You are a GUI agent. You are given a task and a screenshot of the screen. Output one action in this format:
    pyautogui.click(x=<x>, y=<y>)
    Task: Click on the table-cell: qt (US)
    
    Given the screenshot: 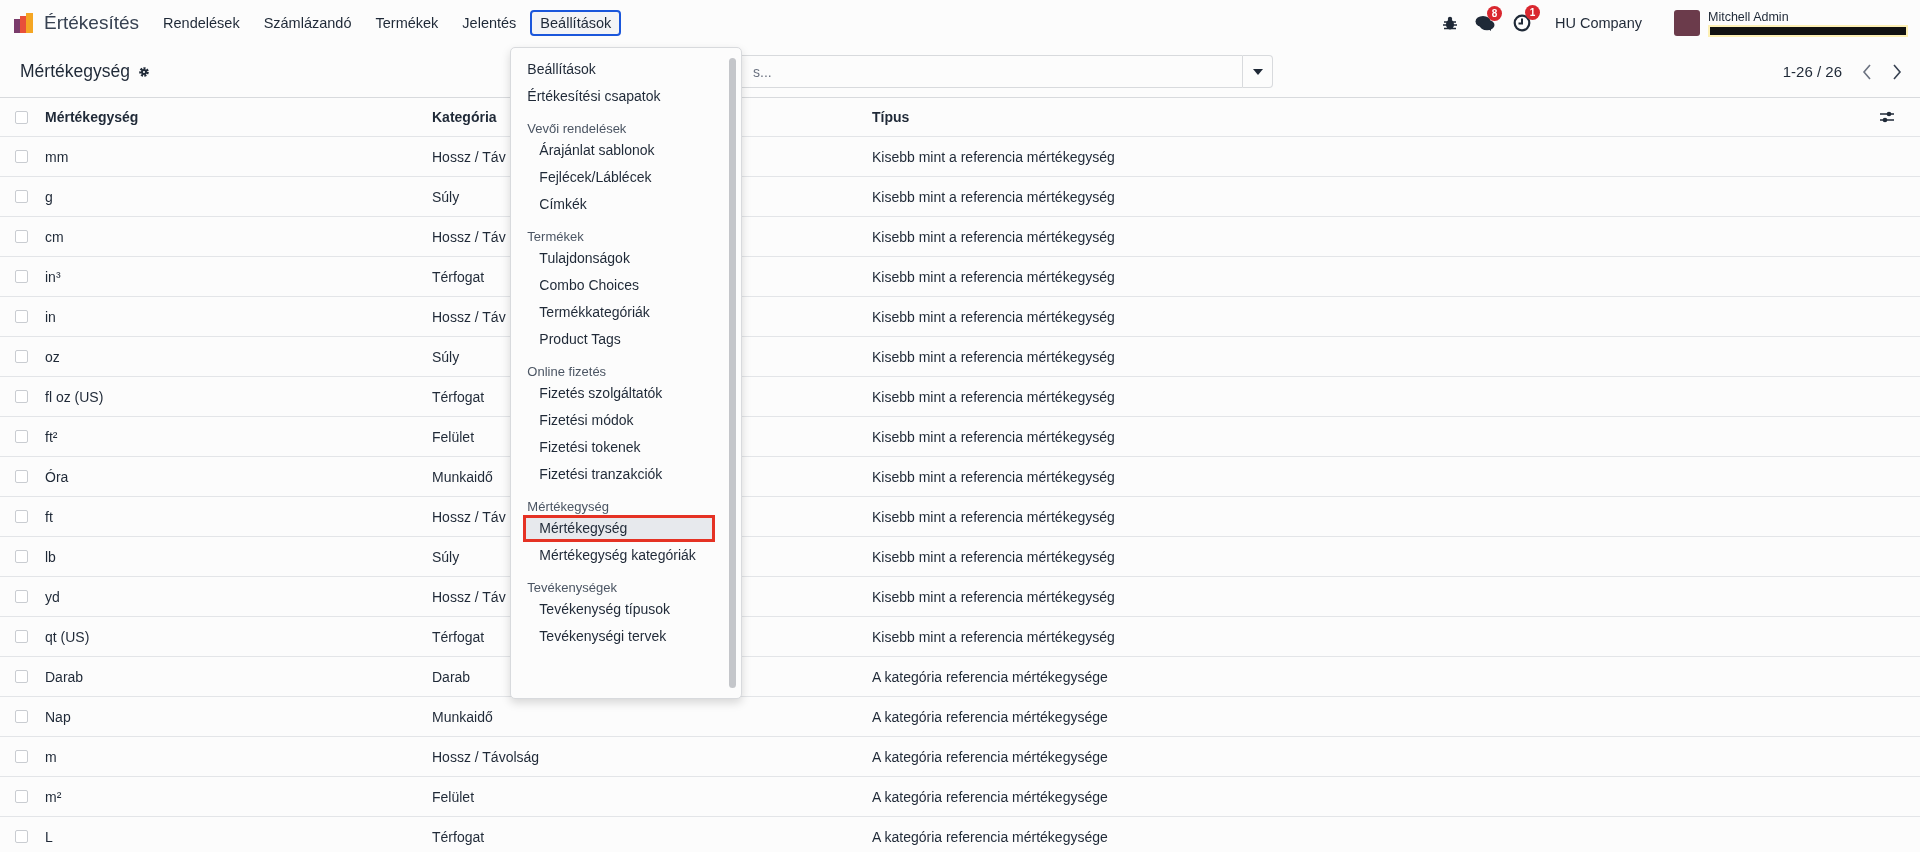 What is the action you would take?
    pyautogui.click(x=67, y=636)
    